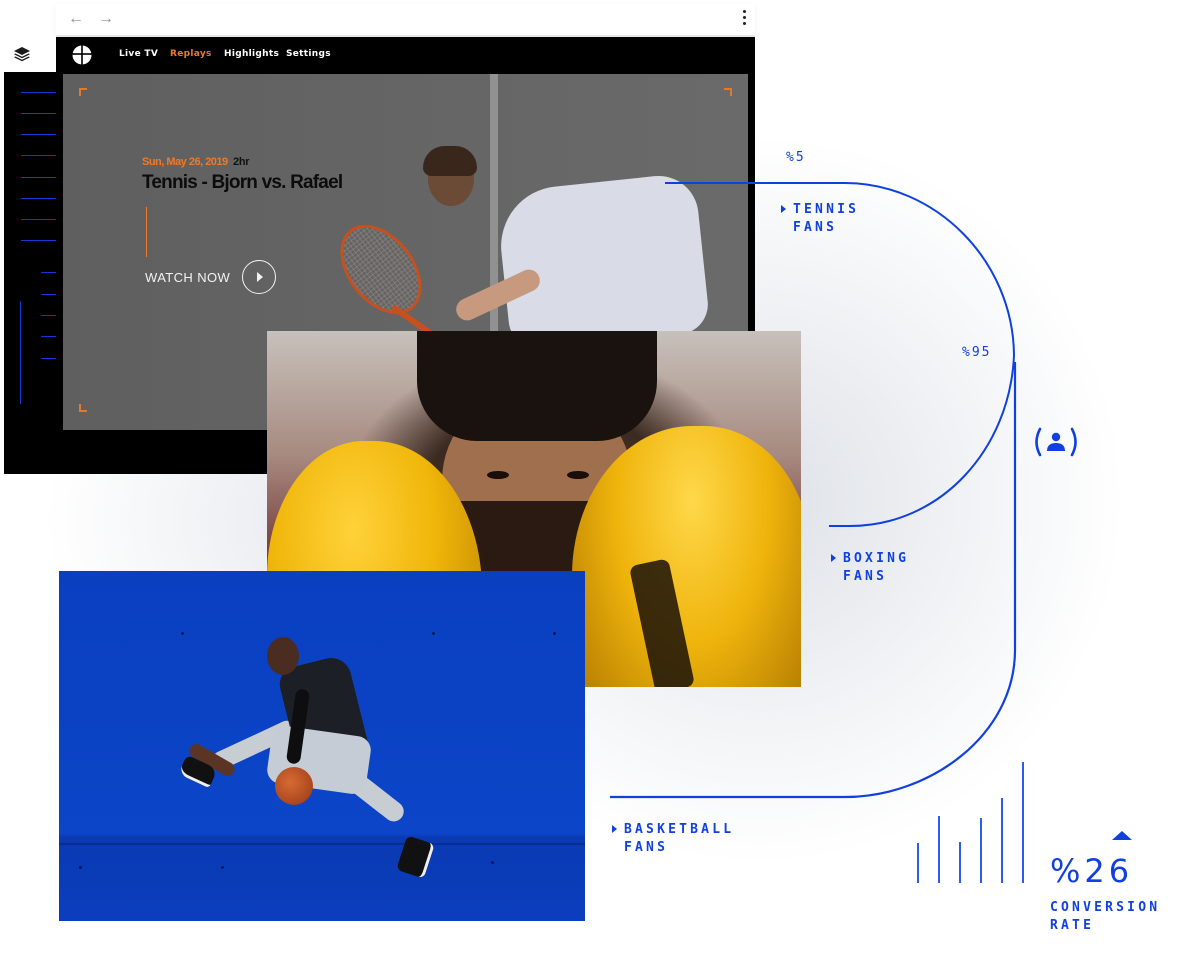  I want to click on layers-panel, so click(30, 54).